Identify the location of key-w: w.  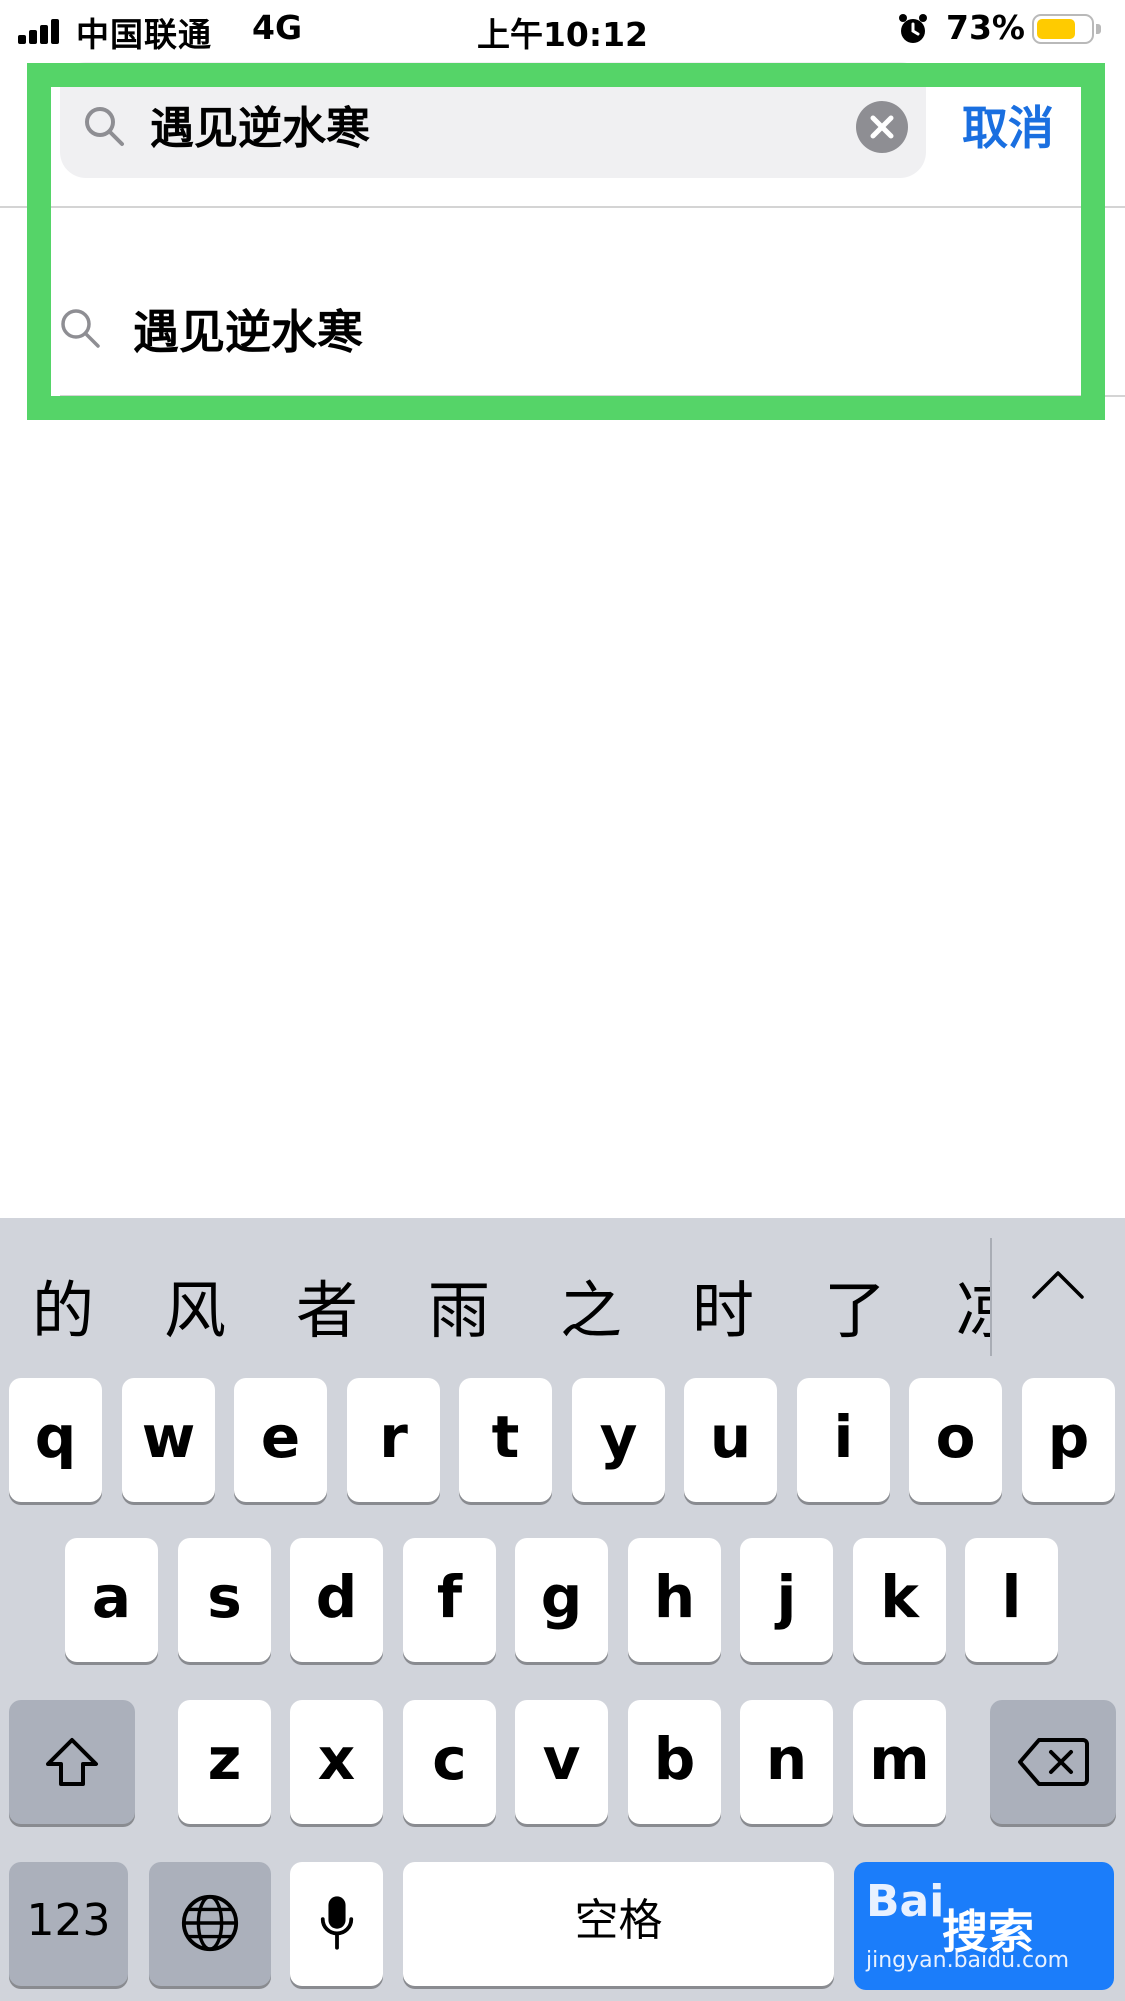
(168, 1440).